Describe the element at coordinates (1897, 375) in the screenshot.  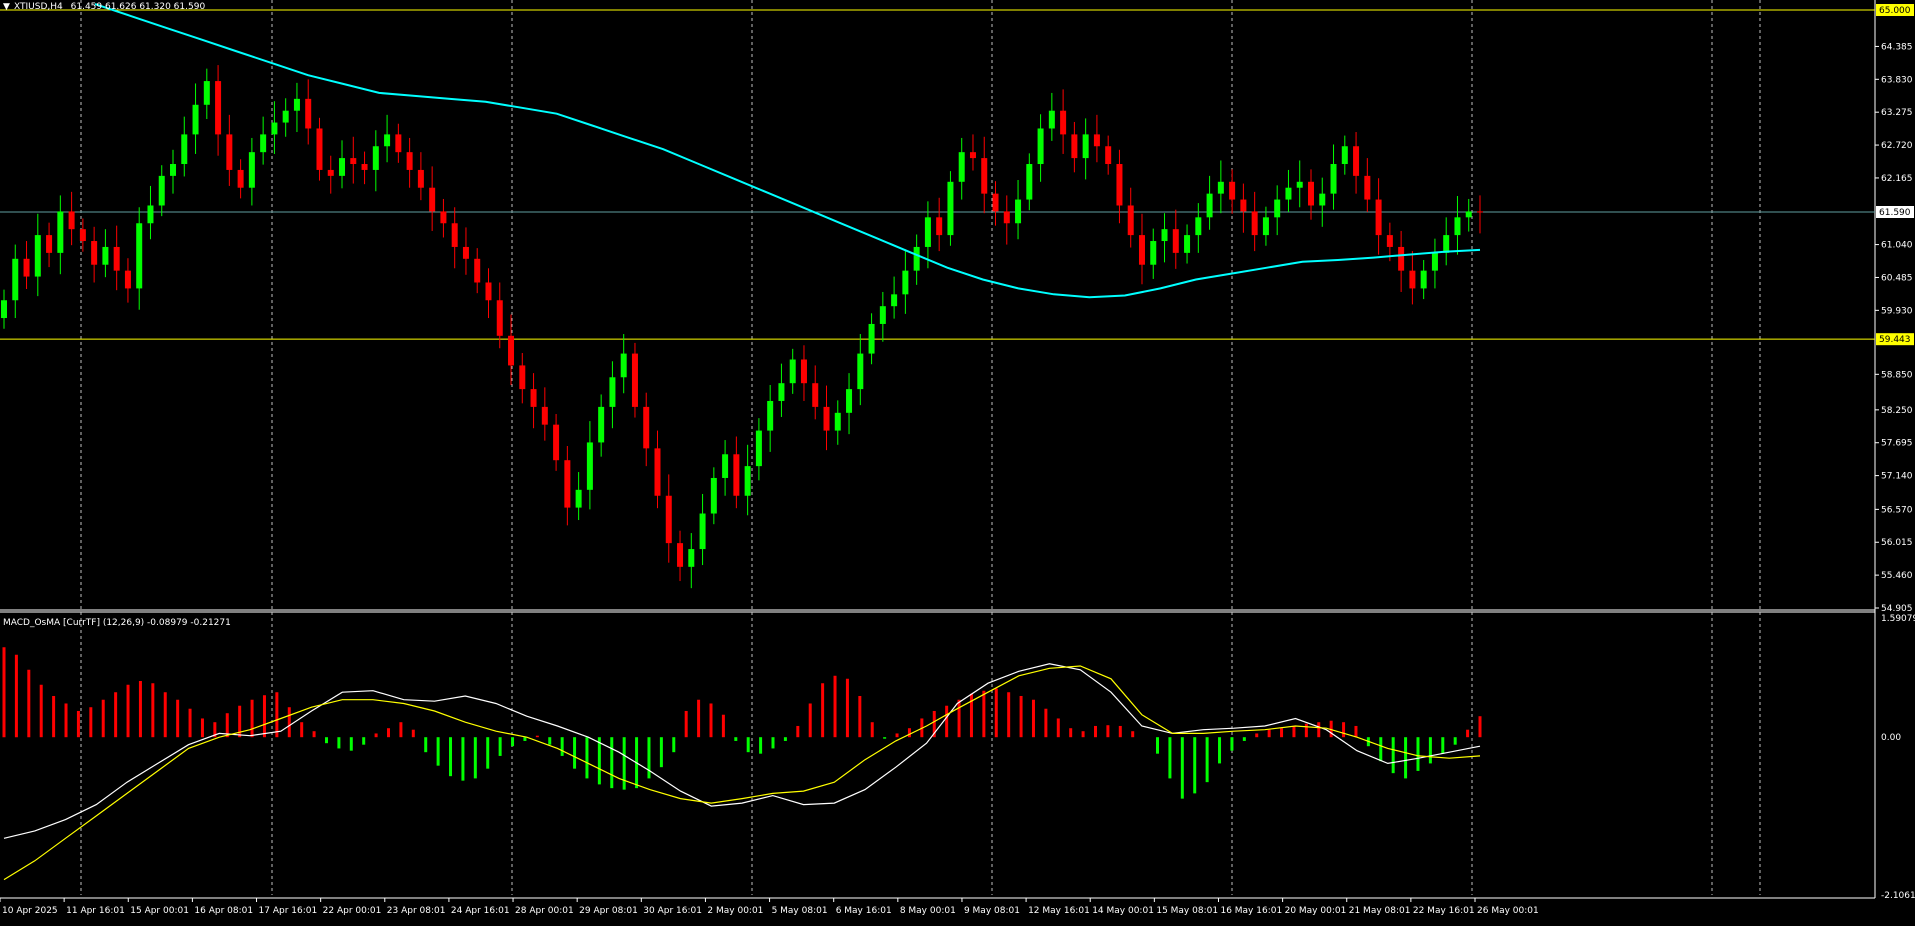
I see `price-tick-label: 58.850` at that location.